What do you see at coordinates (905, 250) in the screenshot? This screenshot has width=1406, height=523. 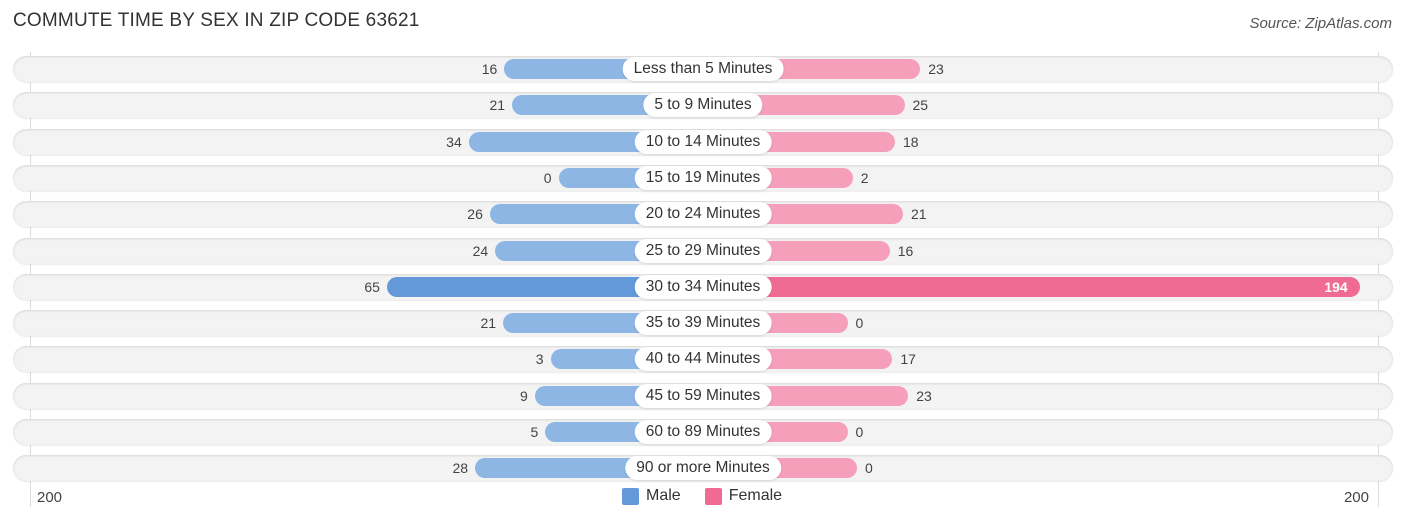 I see `value-label-female: 16` at bounding box center [905, 250].